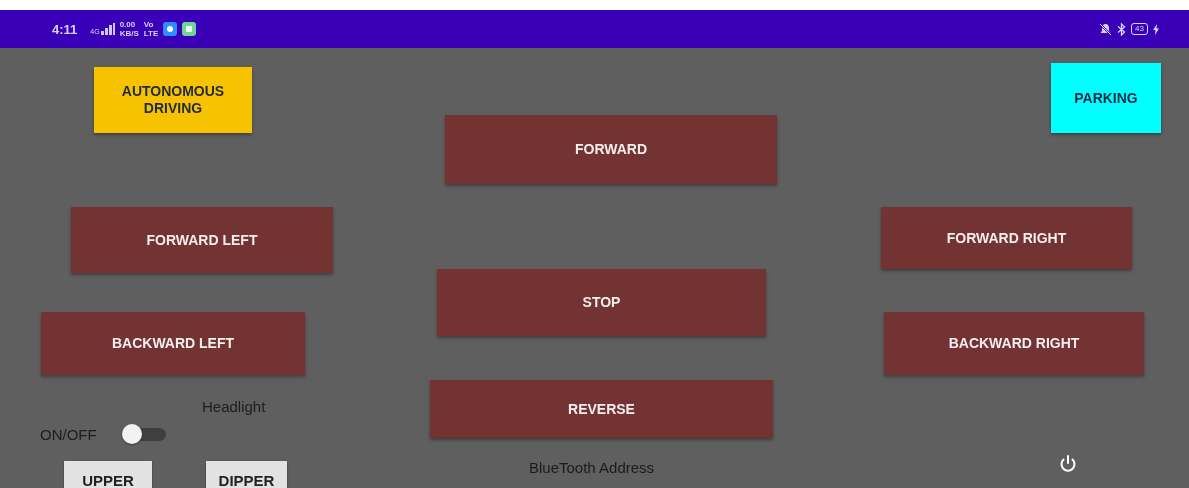 Image resolution: width=1189 pixels, height=488 pixels. What do you see at coordinates (108, 474) in the screenshot?
I see `headlight-mode-button: UPPER` at bounding box center [108, 474].